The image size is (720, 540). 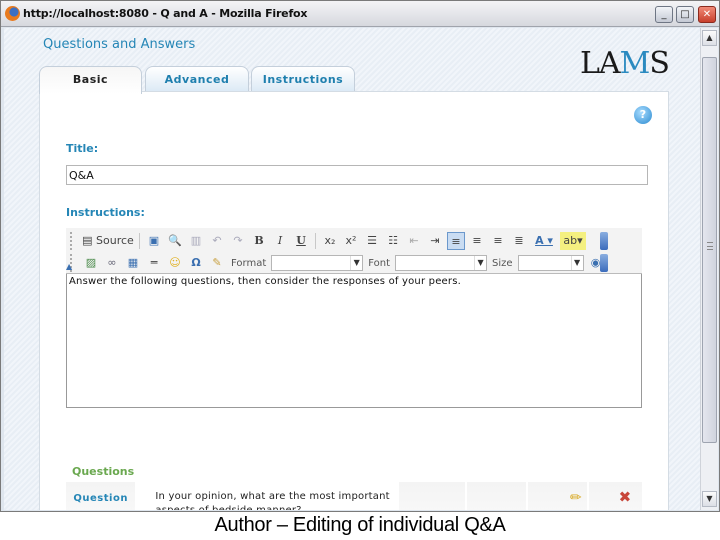 I want to click on bold-icon: B, so click(x=259, y=241).